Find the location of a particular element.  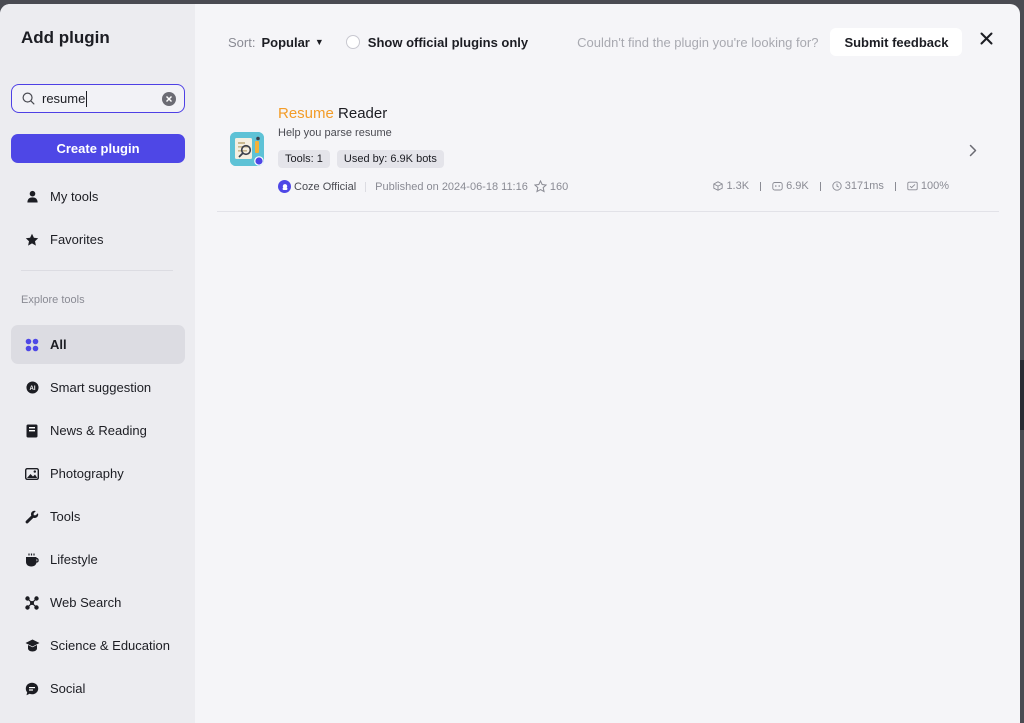

nav-my-tools: My tools is located at coordinates (98, 196).